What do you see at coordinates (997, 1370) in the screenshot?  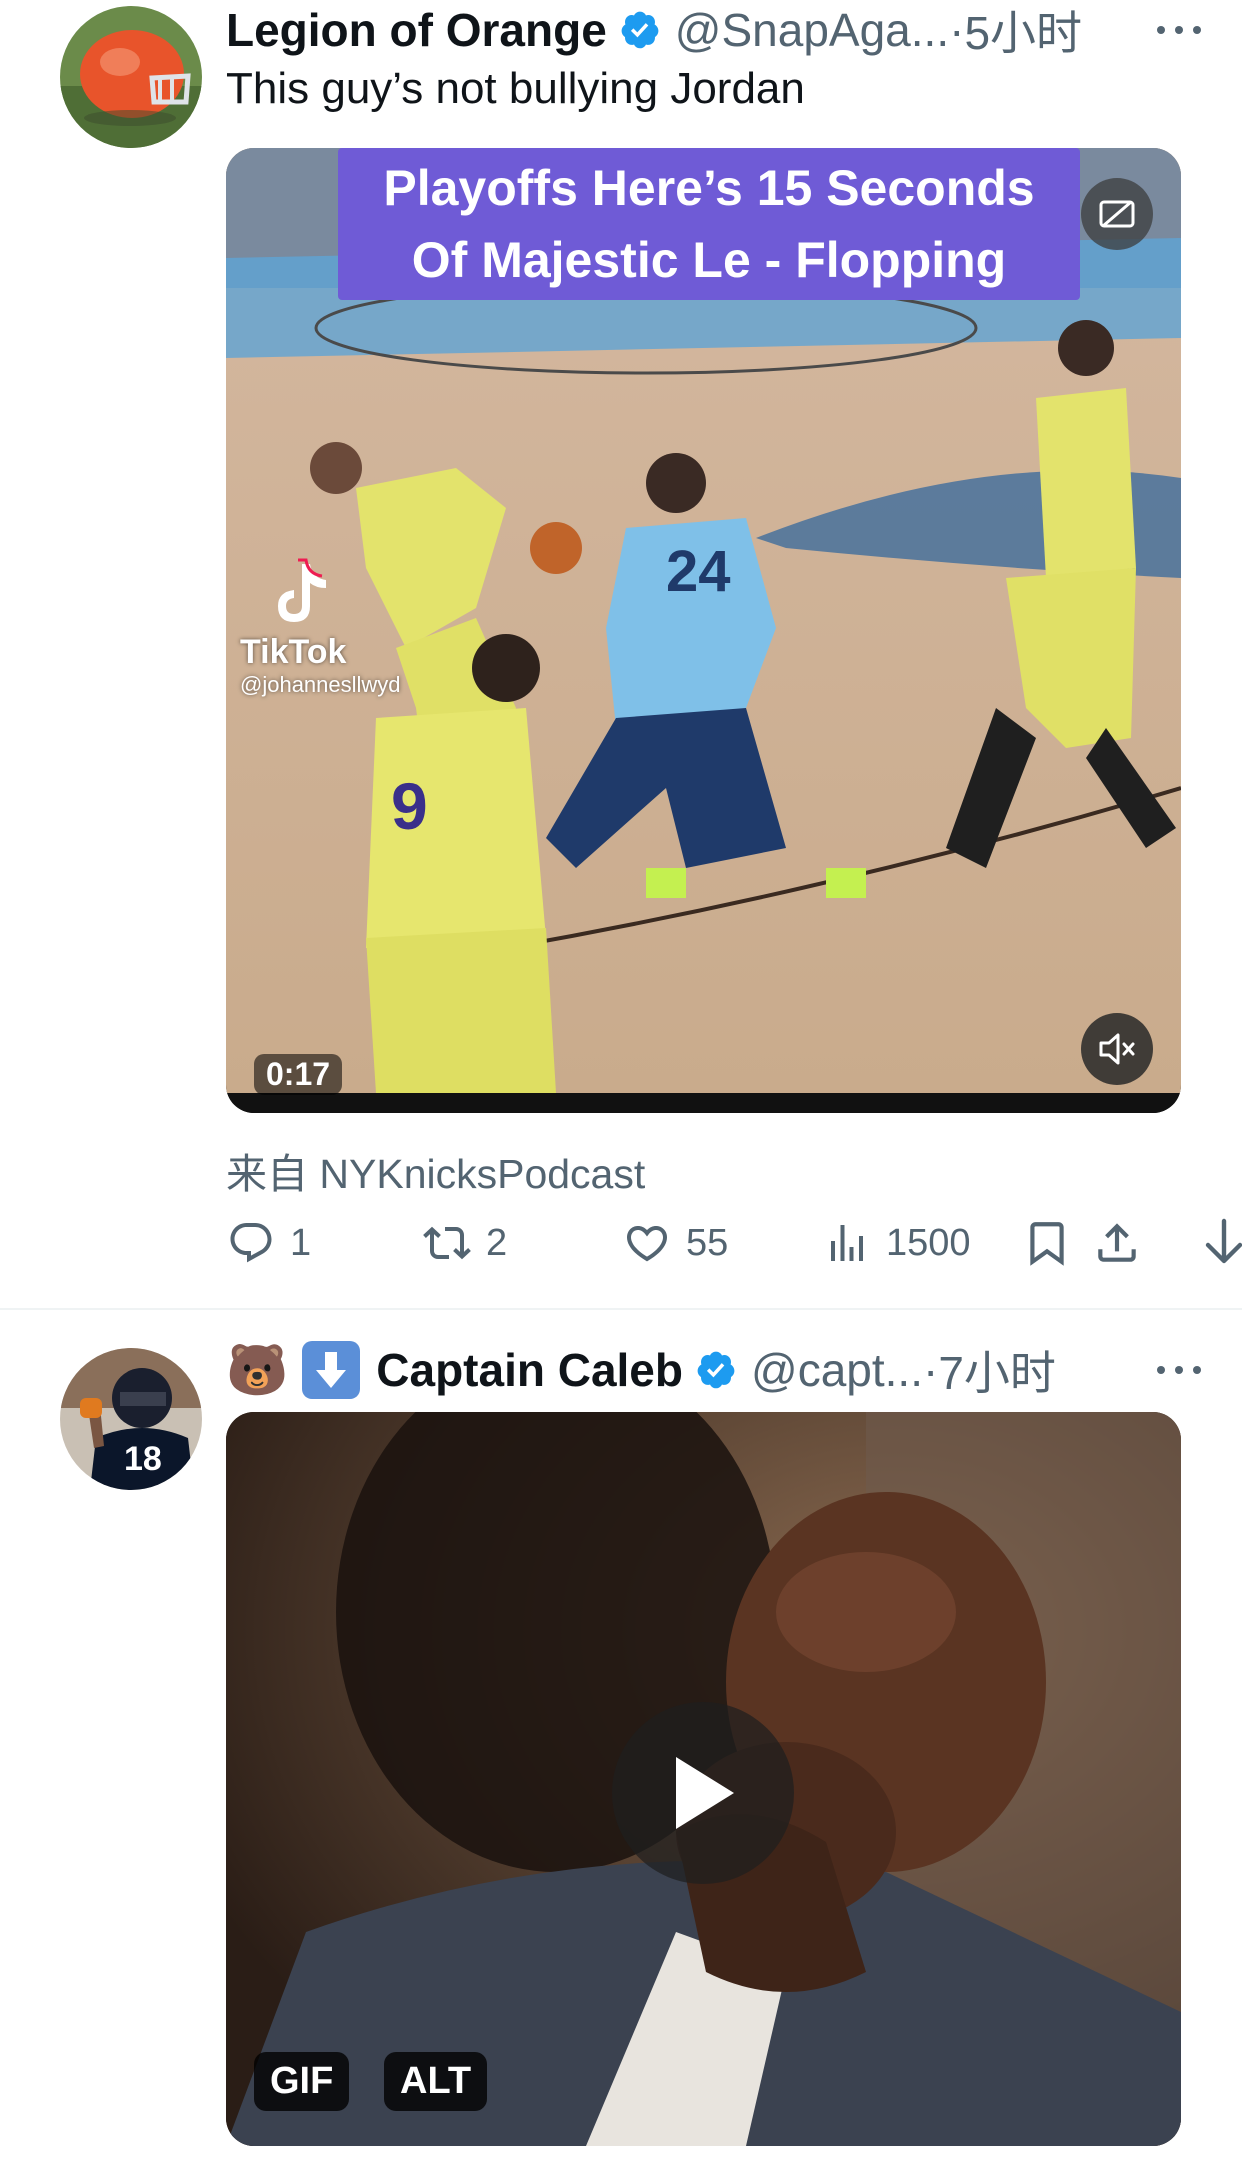 I see `timestamp: 7小时` at bounding box center [997, 1370].